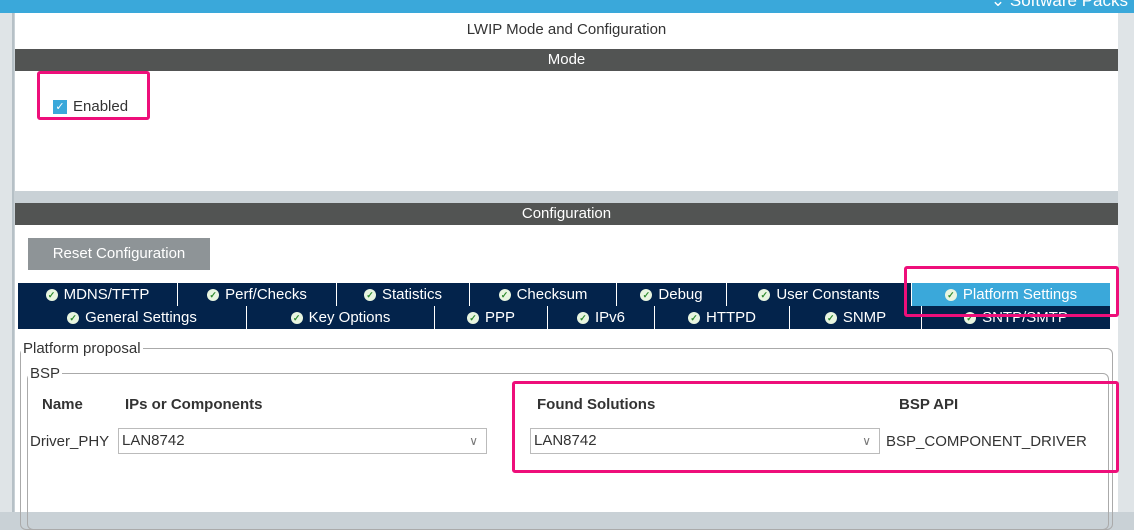 The image size is (1134, 530). What do you see at coordinates (566, 60) in the screenshot?
I see `mode-header: Mode` at bounding box center [566, 60].